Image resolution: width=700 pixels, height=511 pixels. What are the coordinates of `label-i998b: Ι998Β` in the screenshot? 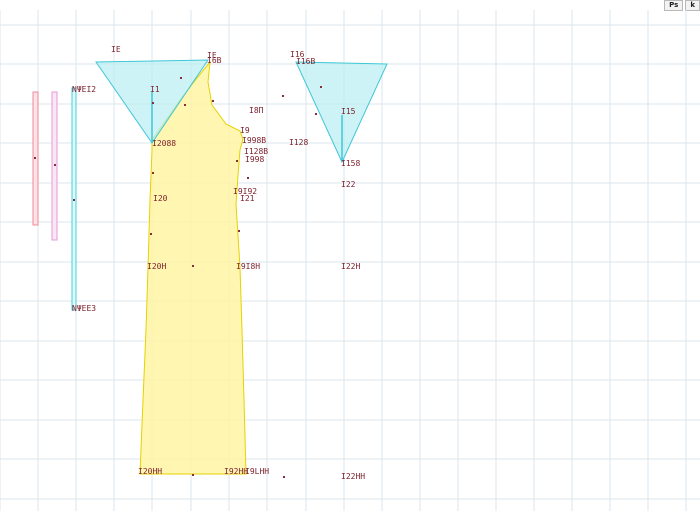 It's located at (254, 140).